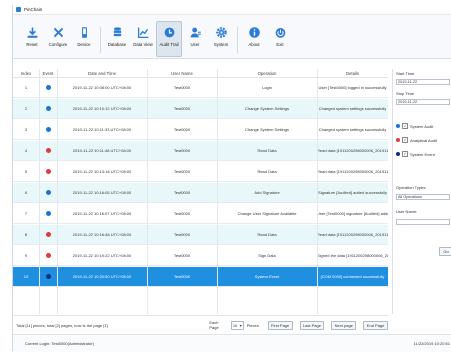  I want to click on download-icon, so click(32, 32).